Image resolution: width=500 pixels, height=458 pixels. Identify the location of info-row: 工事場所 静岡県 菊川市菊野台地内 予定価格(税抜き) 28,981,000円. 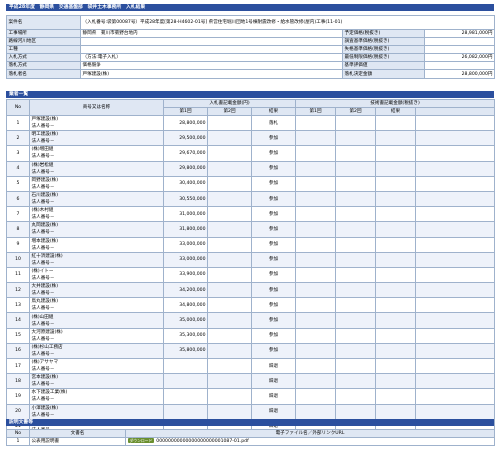
(250, 33).